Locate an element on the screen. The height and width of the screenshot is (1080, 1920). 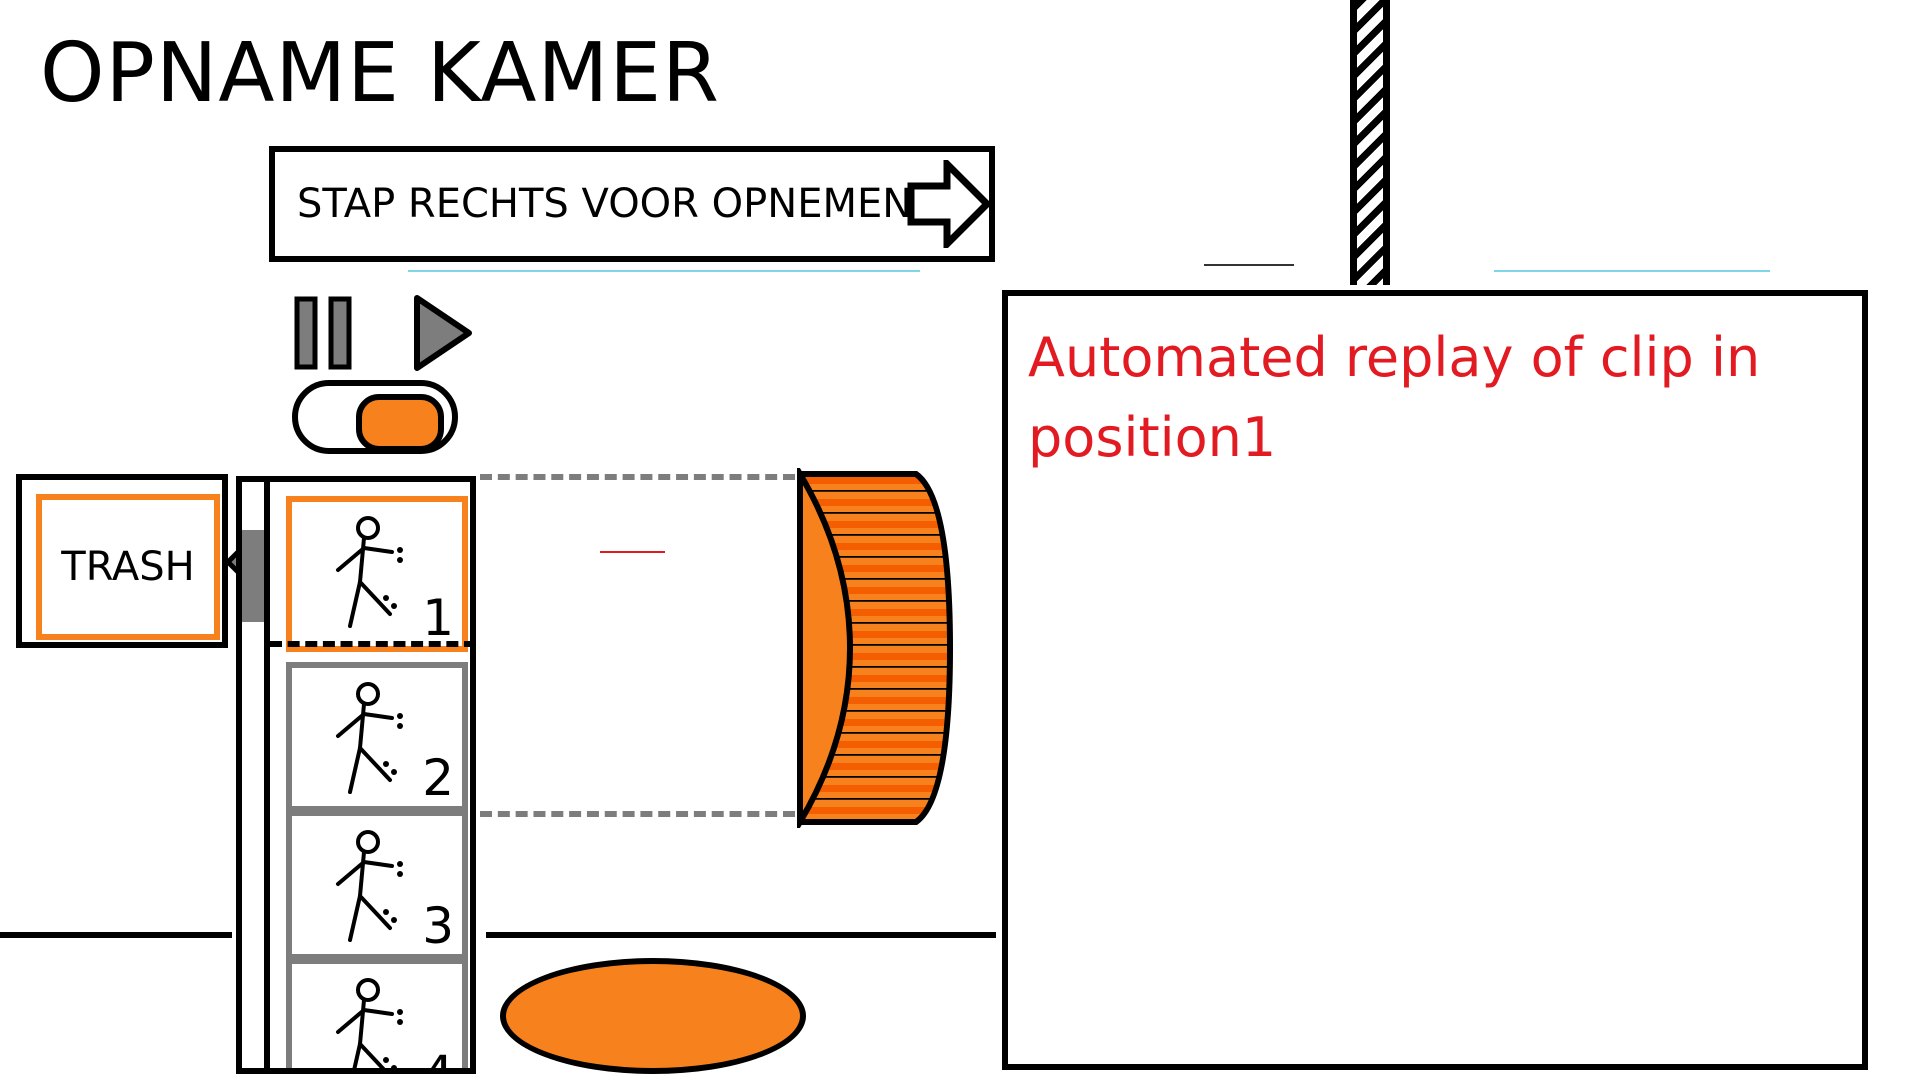
trash-bin: TRASH is located at coordinates (122, 561).